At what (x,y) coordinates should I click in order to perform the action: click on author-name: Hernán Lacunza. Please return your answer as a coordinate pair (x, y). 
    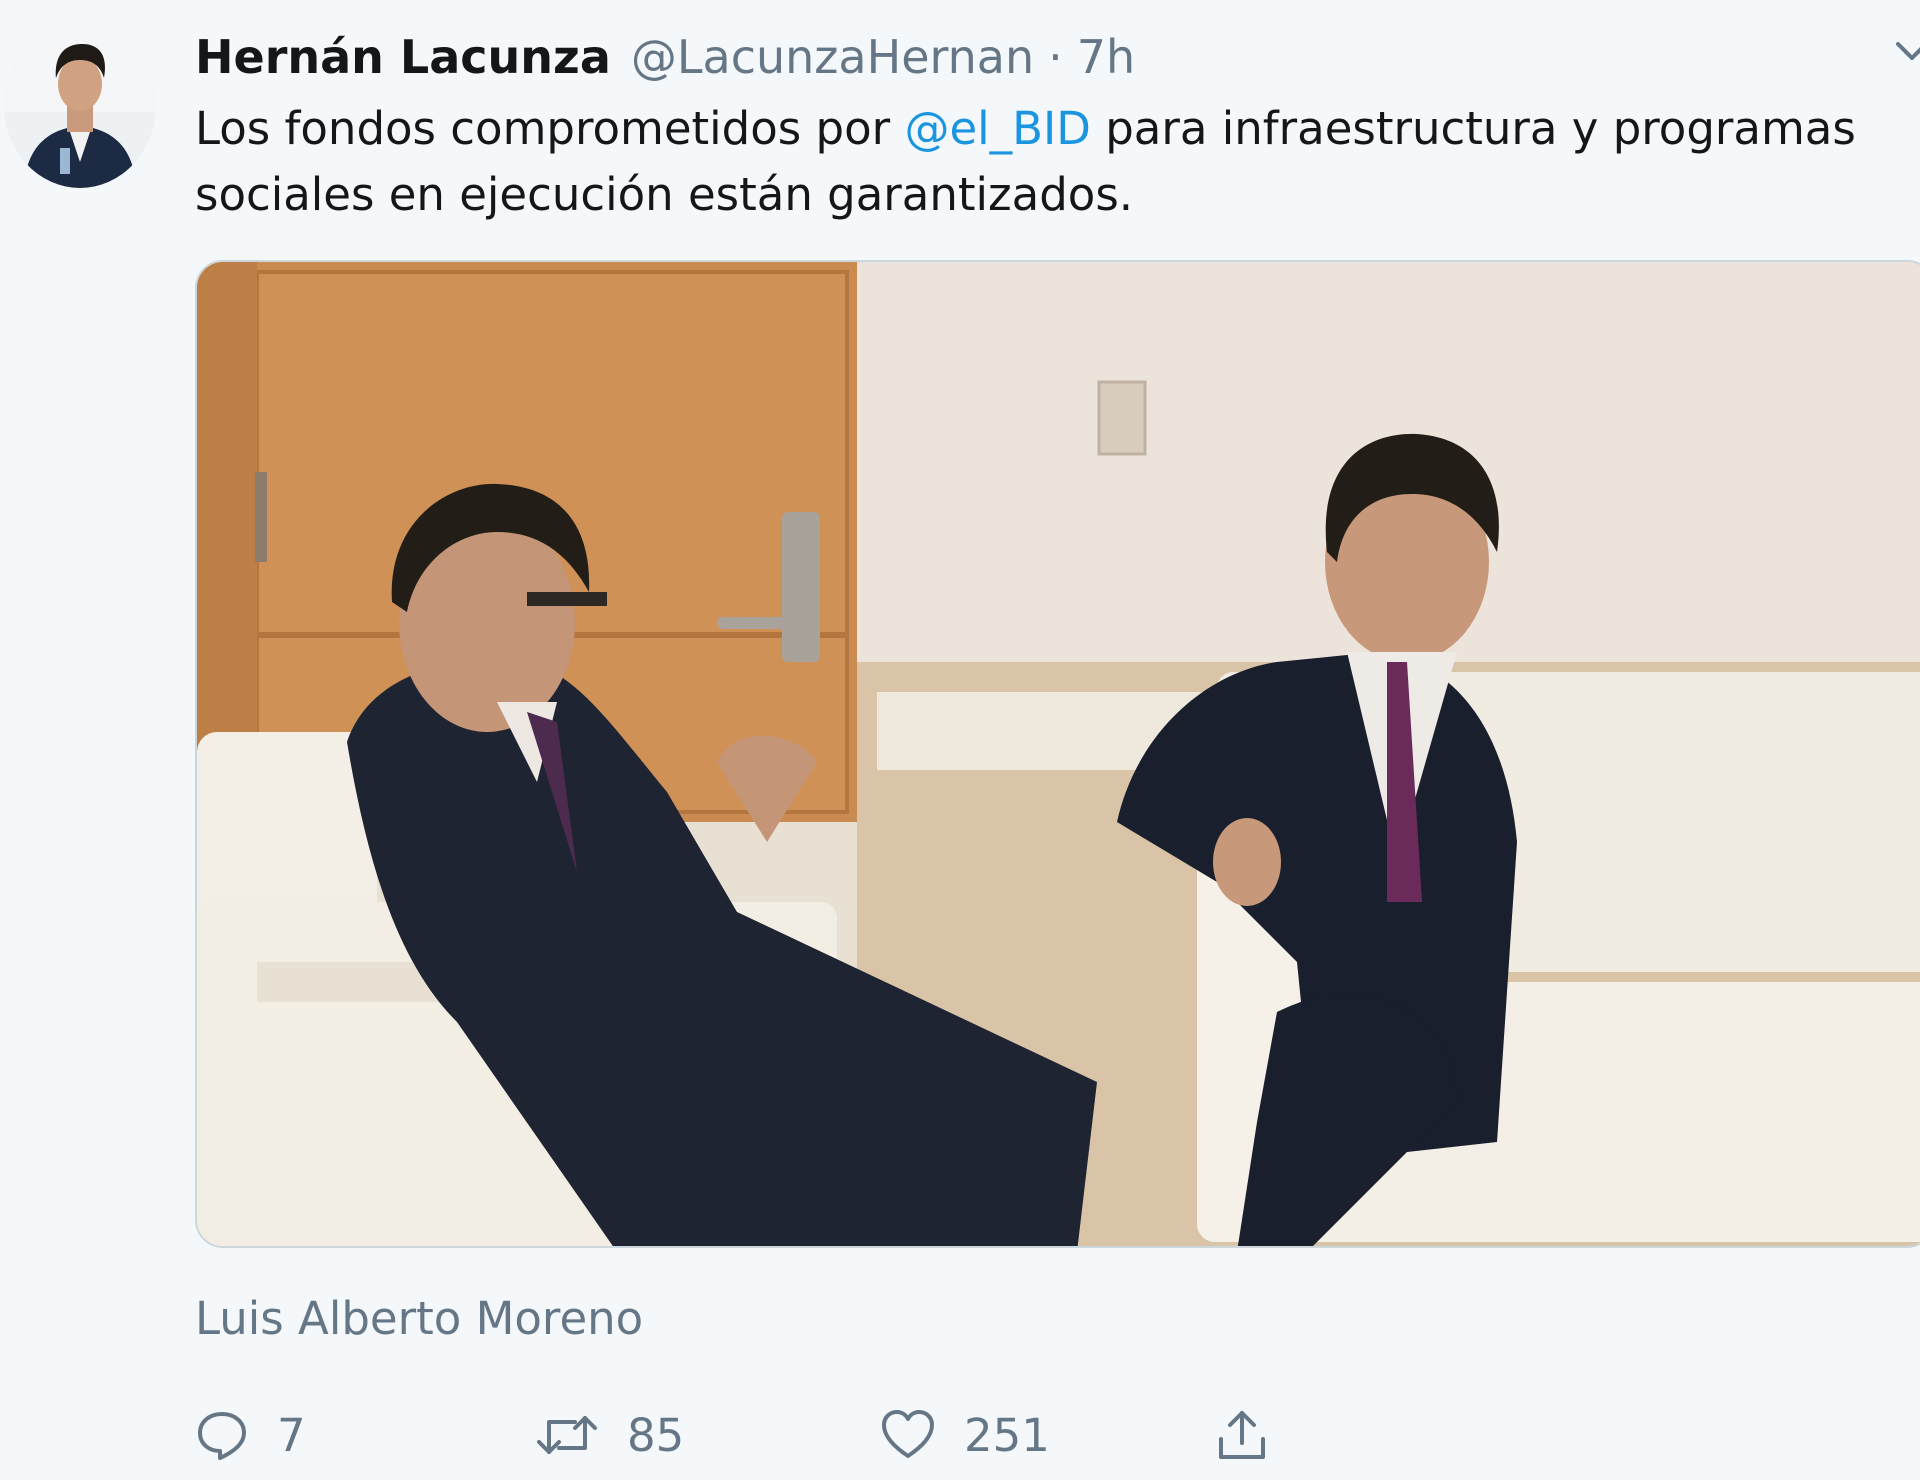
    Looking at the image, I should click on (403, 57).